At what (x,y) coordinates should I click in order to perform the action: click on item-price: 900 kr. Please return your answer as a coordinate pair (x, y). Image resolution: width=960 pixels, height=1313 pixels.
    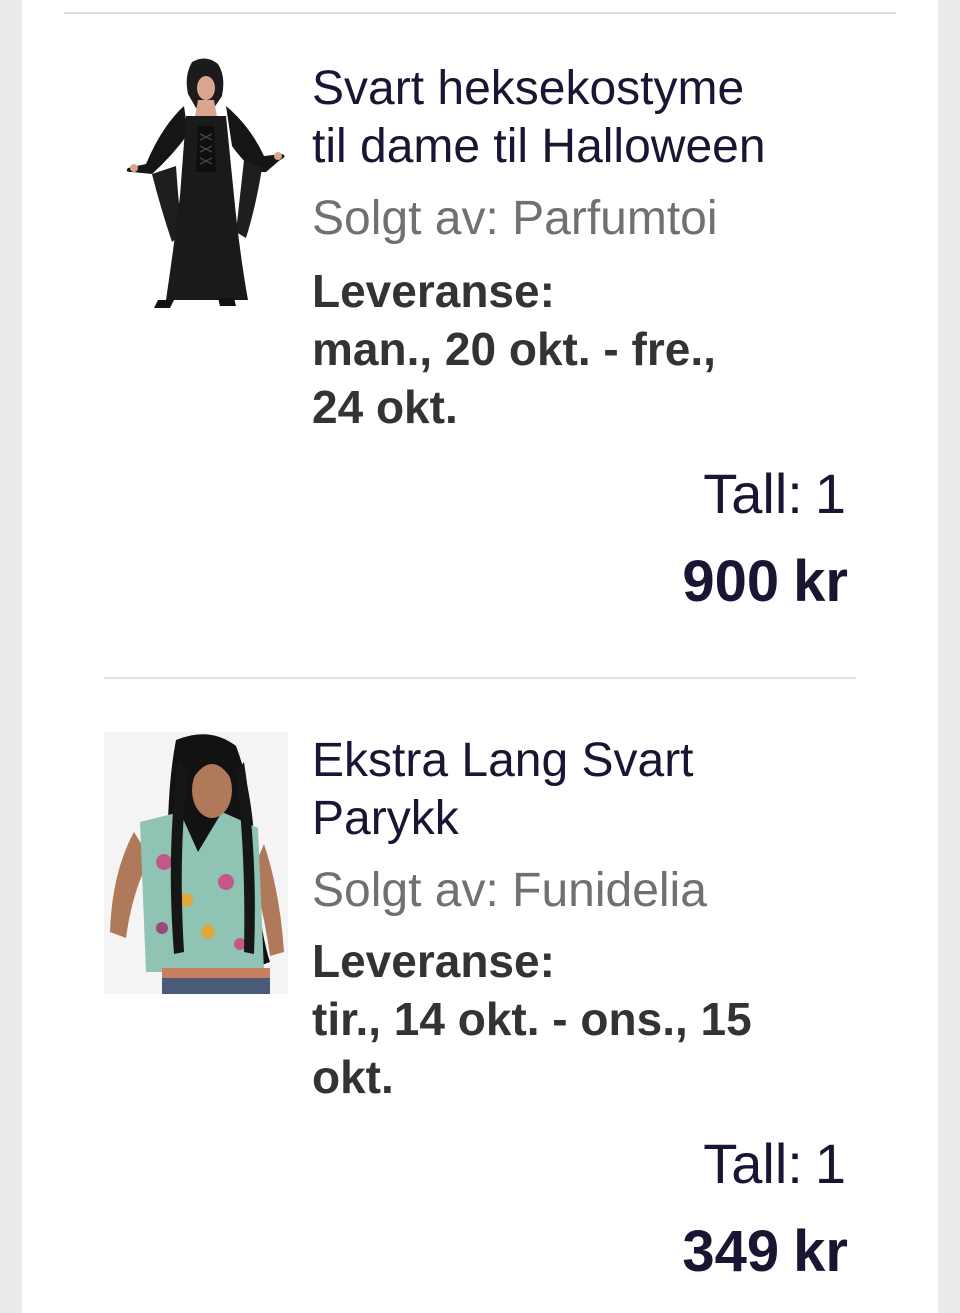
    Looking at the image, I should click on (765, 582).